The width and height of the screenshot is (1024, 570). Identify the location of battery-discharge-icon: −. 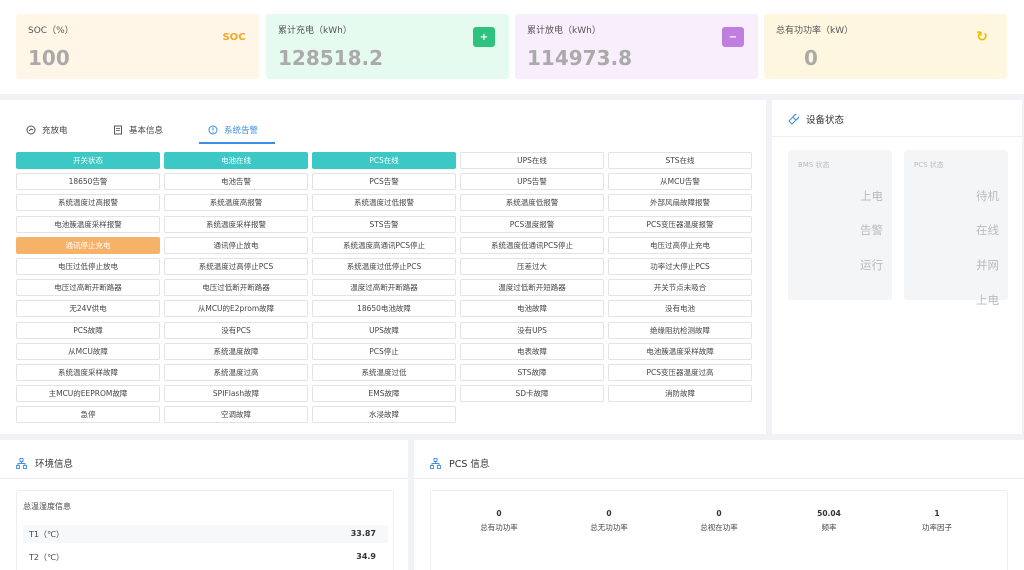
(733, 37).